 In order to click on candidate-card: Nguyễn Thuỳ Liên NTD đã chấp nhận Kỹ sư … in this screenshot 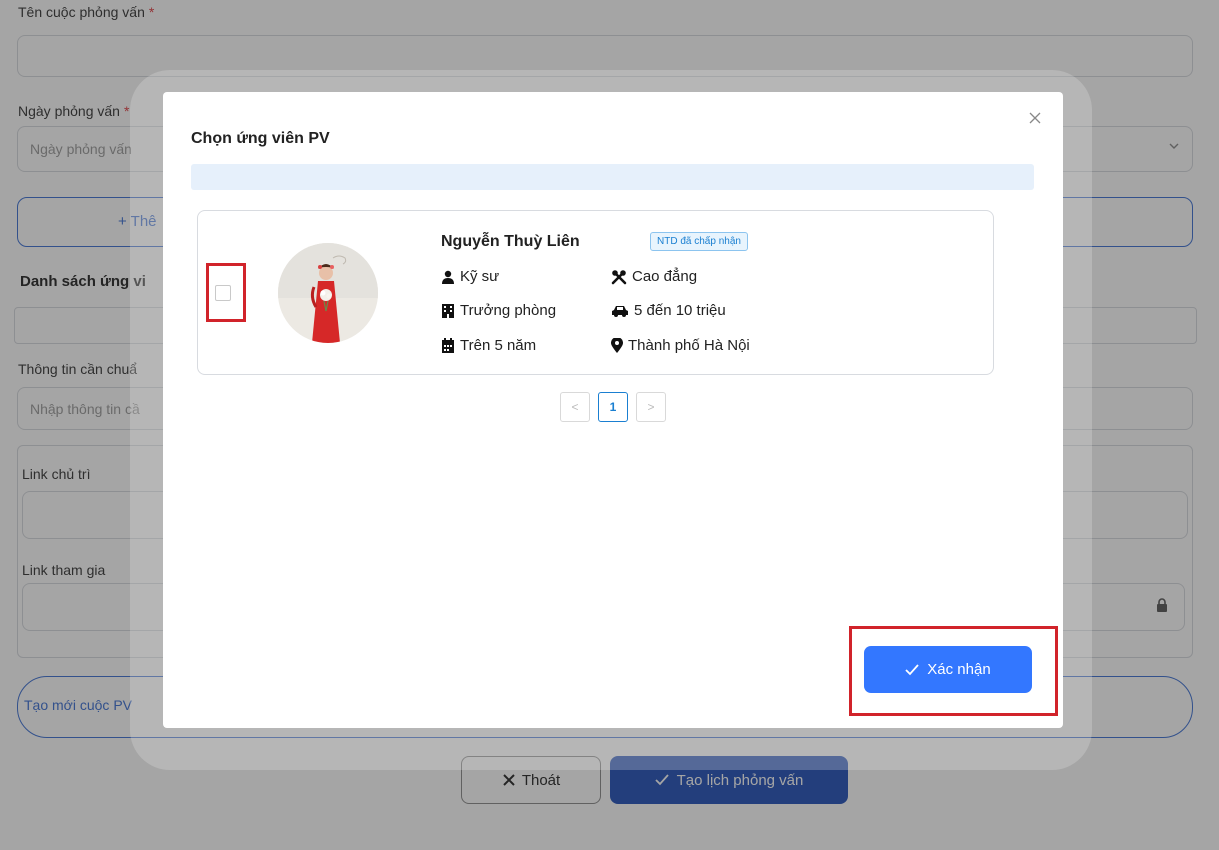, I will do `click(595, 292)`.